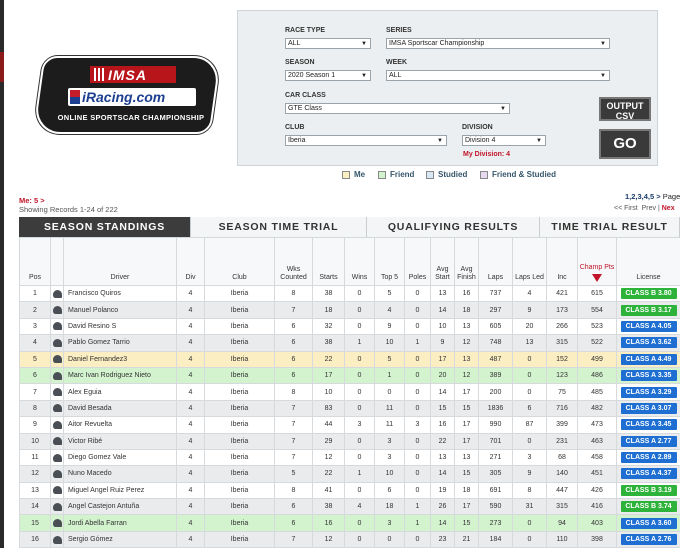 Image resolution: width=680 pixels, height=548 pixels. What do you see at coordinates (293, 474) in the screenshot?
I see `cell-wks: 5` at bounding box center [293, 474].